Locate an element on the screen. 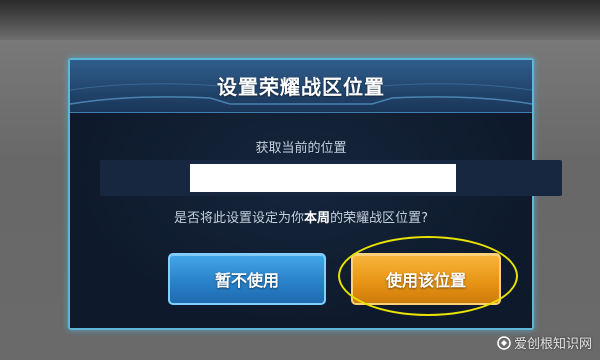  confirm-question: 是否将此设置设定为你本周的荣耀战区位置? is located at coordinates (301, 216).